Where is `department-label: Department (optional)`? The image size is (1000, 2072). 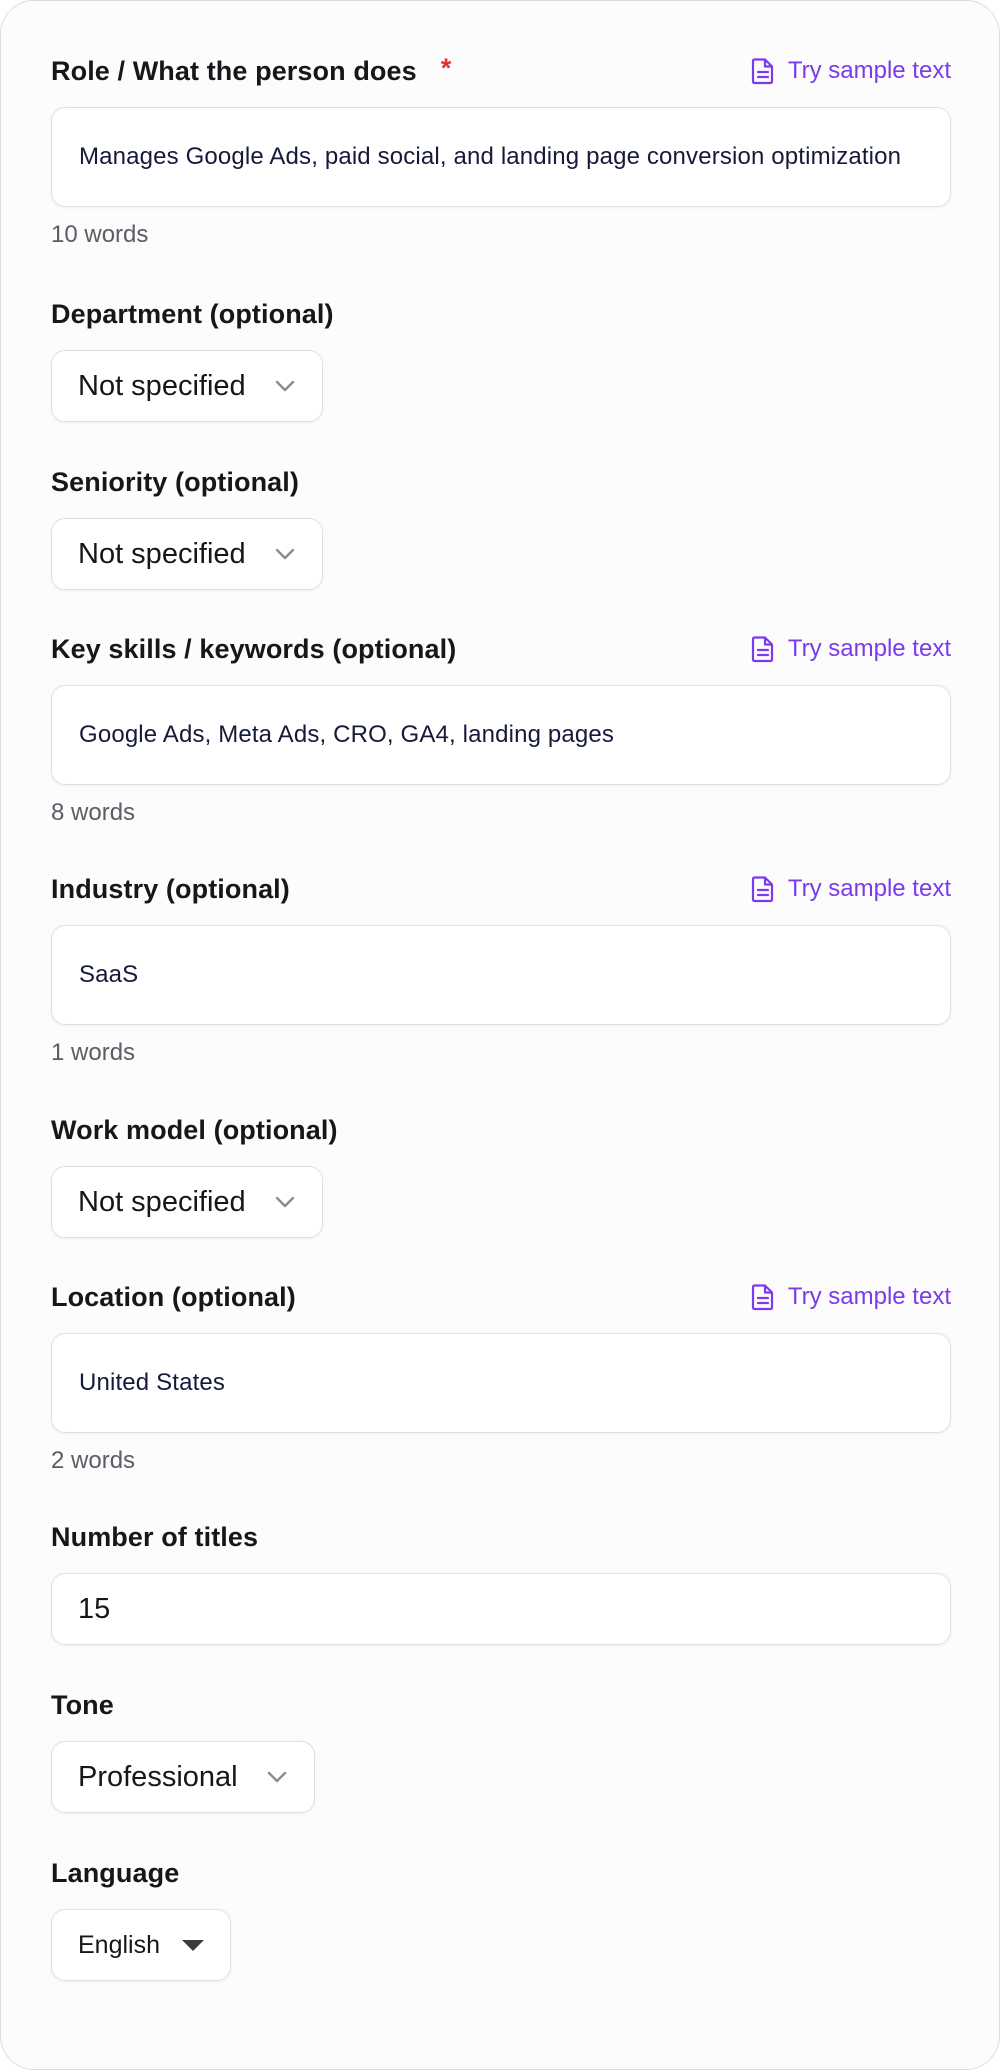 department-label: Department (optional) is located at coordinates (192, 313).